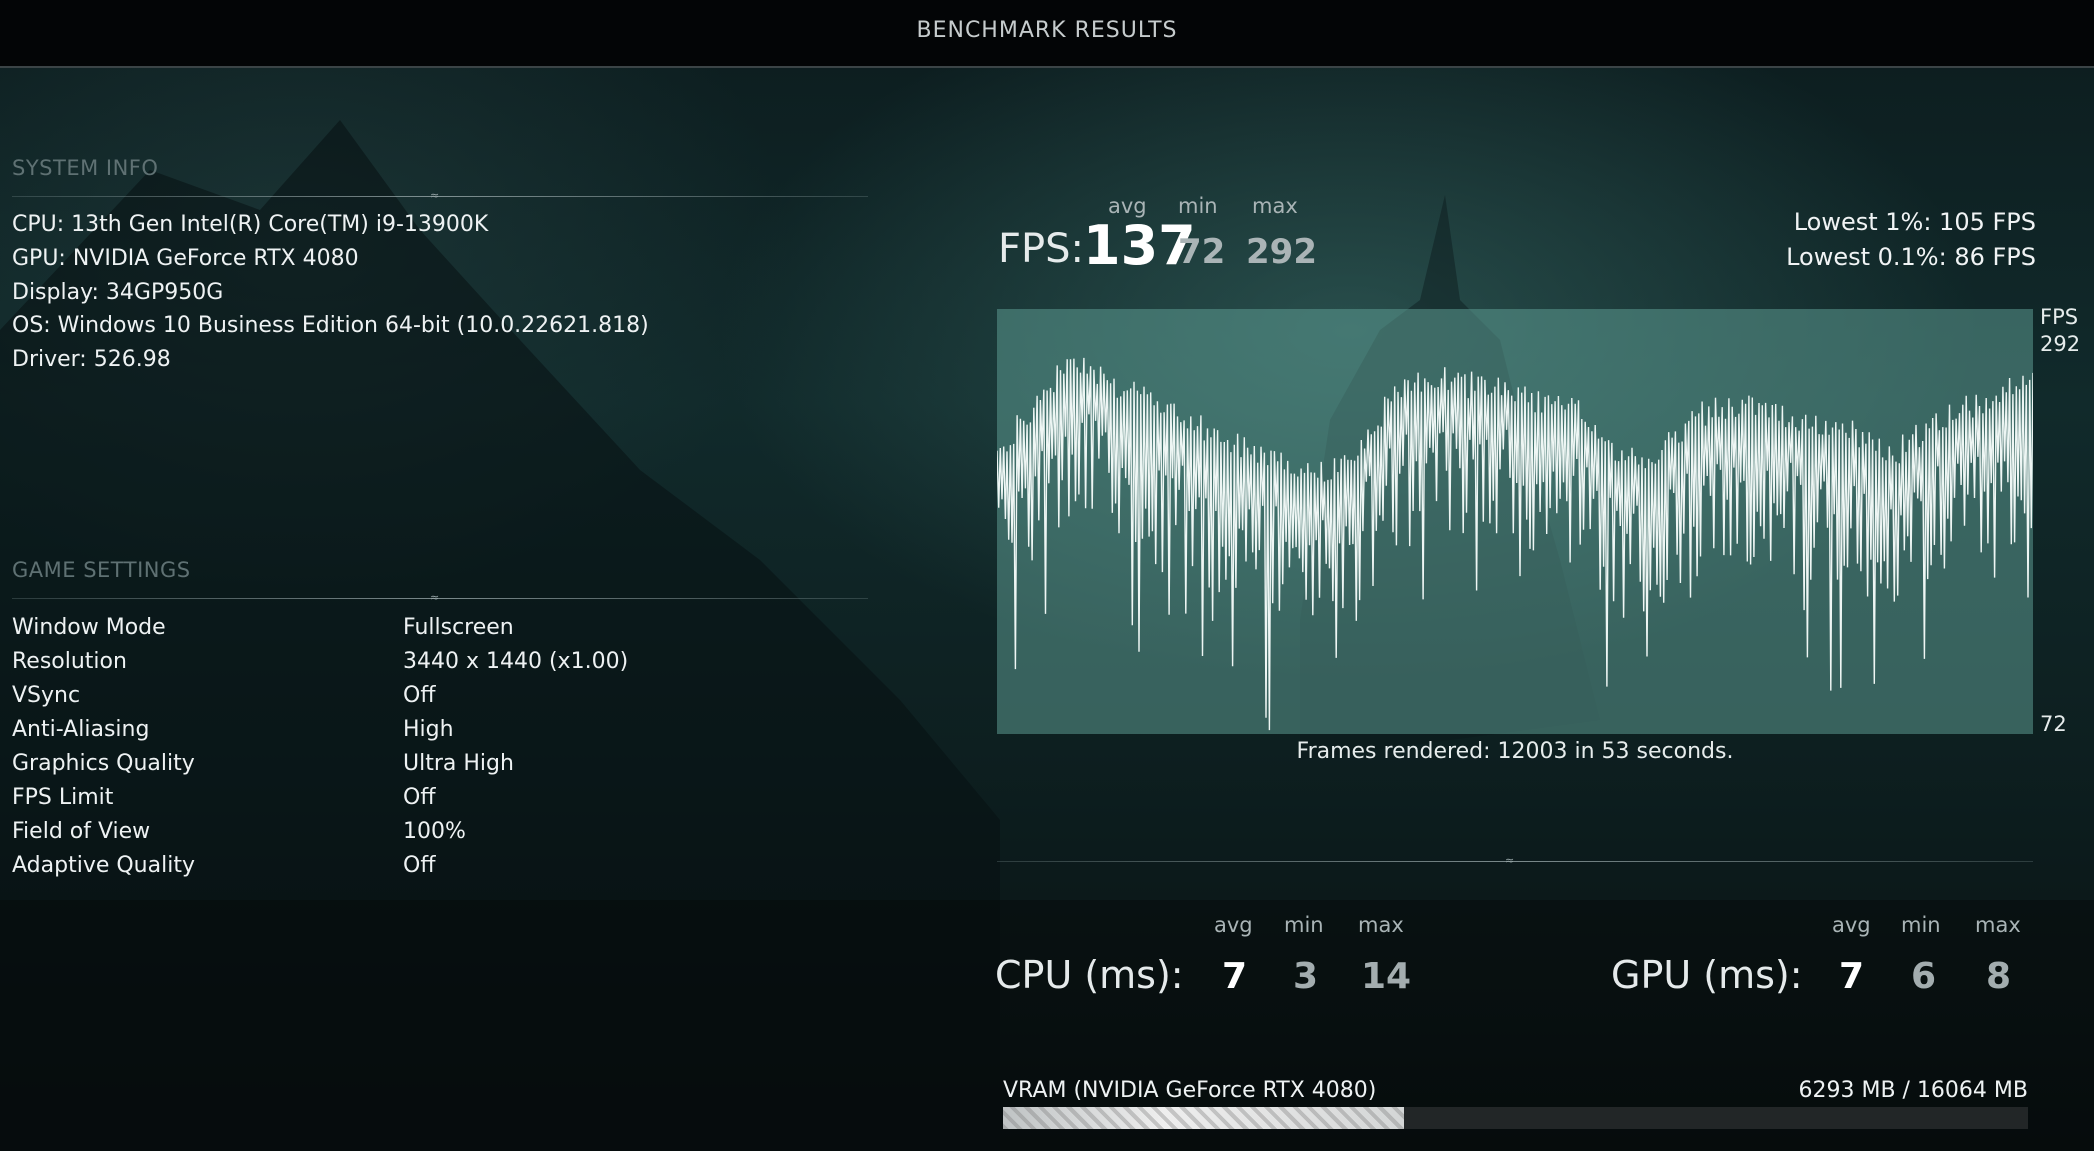 This screenshot has height=1151, width=2094. Describe the element at coordinates (1190, 1090) in the screenshot. I see `vram-label: VRAM (NVIDIA GeForce RTX 4080)` at that location.